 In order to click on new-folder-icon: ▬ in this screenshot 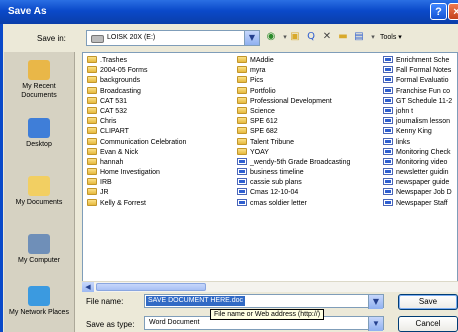, I will do `click(343, 37)`.